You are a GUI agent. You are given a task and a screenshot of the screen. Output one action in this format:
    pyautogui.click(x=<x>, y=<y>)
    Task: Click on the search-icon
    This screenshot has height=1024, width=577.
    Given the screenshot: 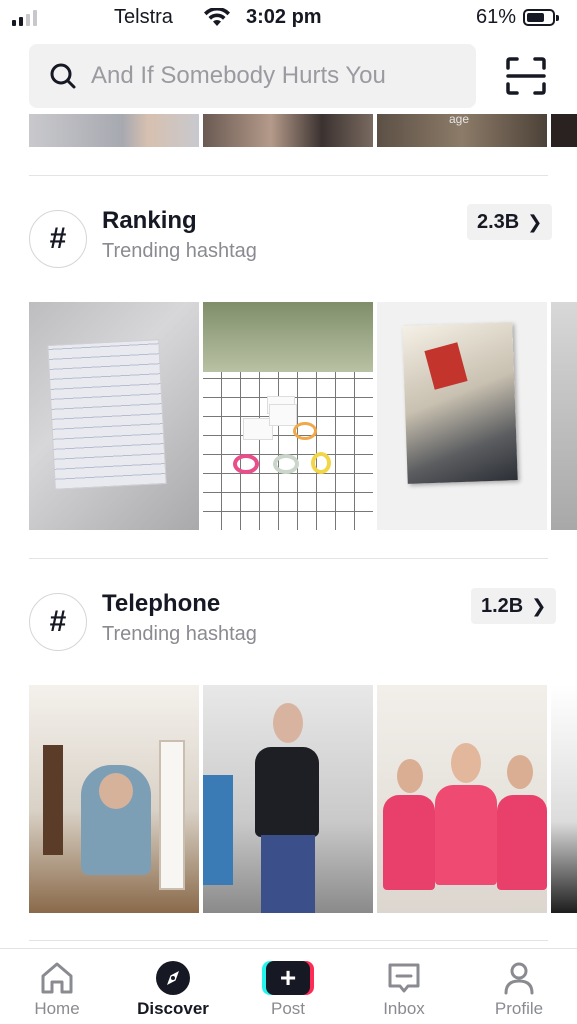 What is the action you would take?
    pyautogui.click(x=63, y=76)
    